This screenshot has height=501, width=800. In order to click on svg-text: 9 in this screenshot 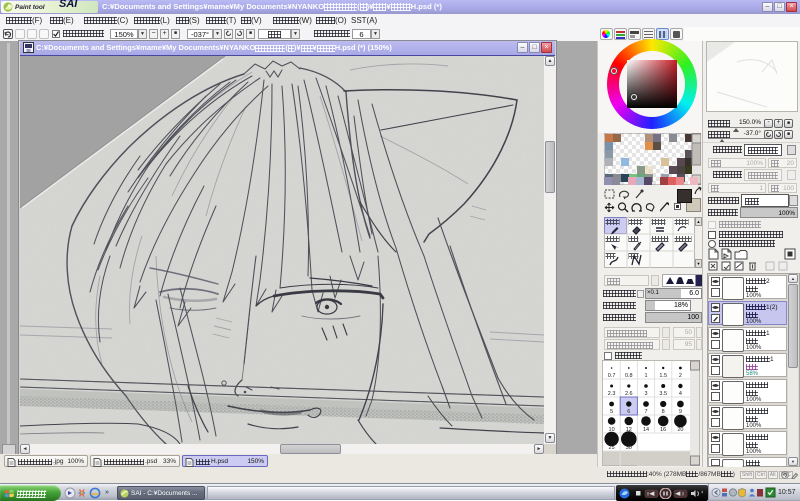, I will do `click(680, 412)`.